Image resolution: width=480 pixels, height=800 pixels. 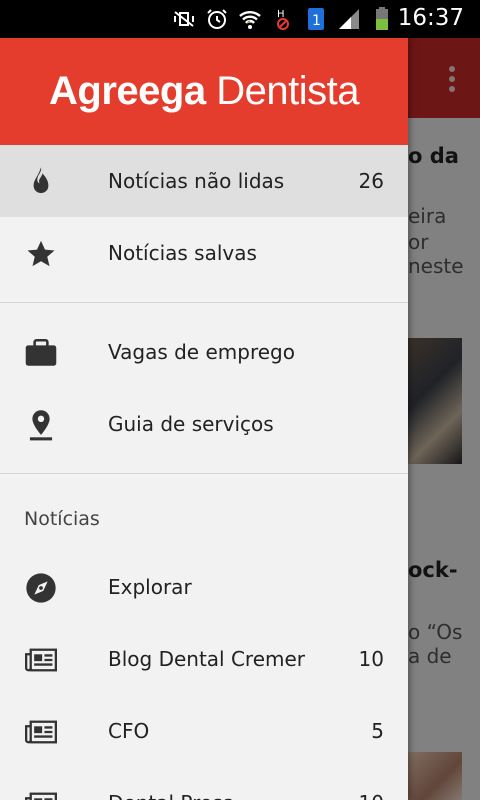 I want to click on alarm-icon, so click(x=217, y=19).